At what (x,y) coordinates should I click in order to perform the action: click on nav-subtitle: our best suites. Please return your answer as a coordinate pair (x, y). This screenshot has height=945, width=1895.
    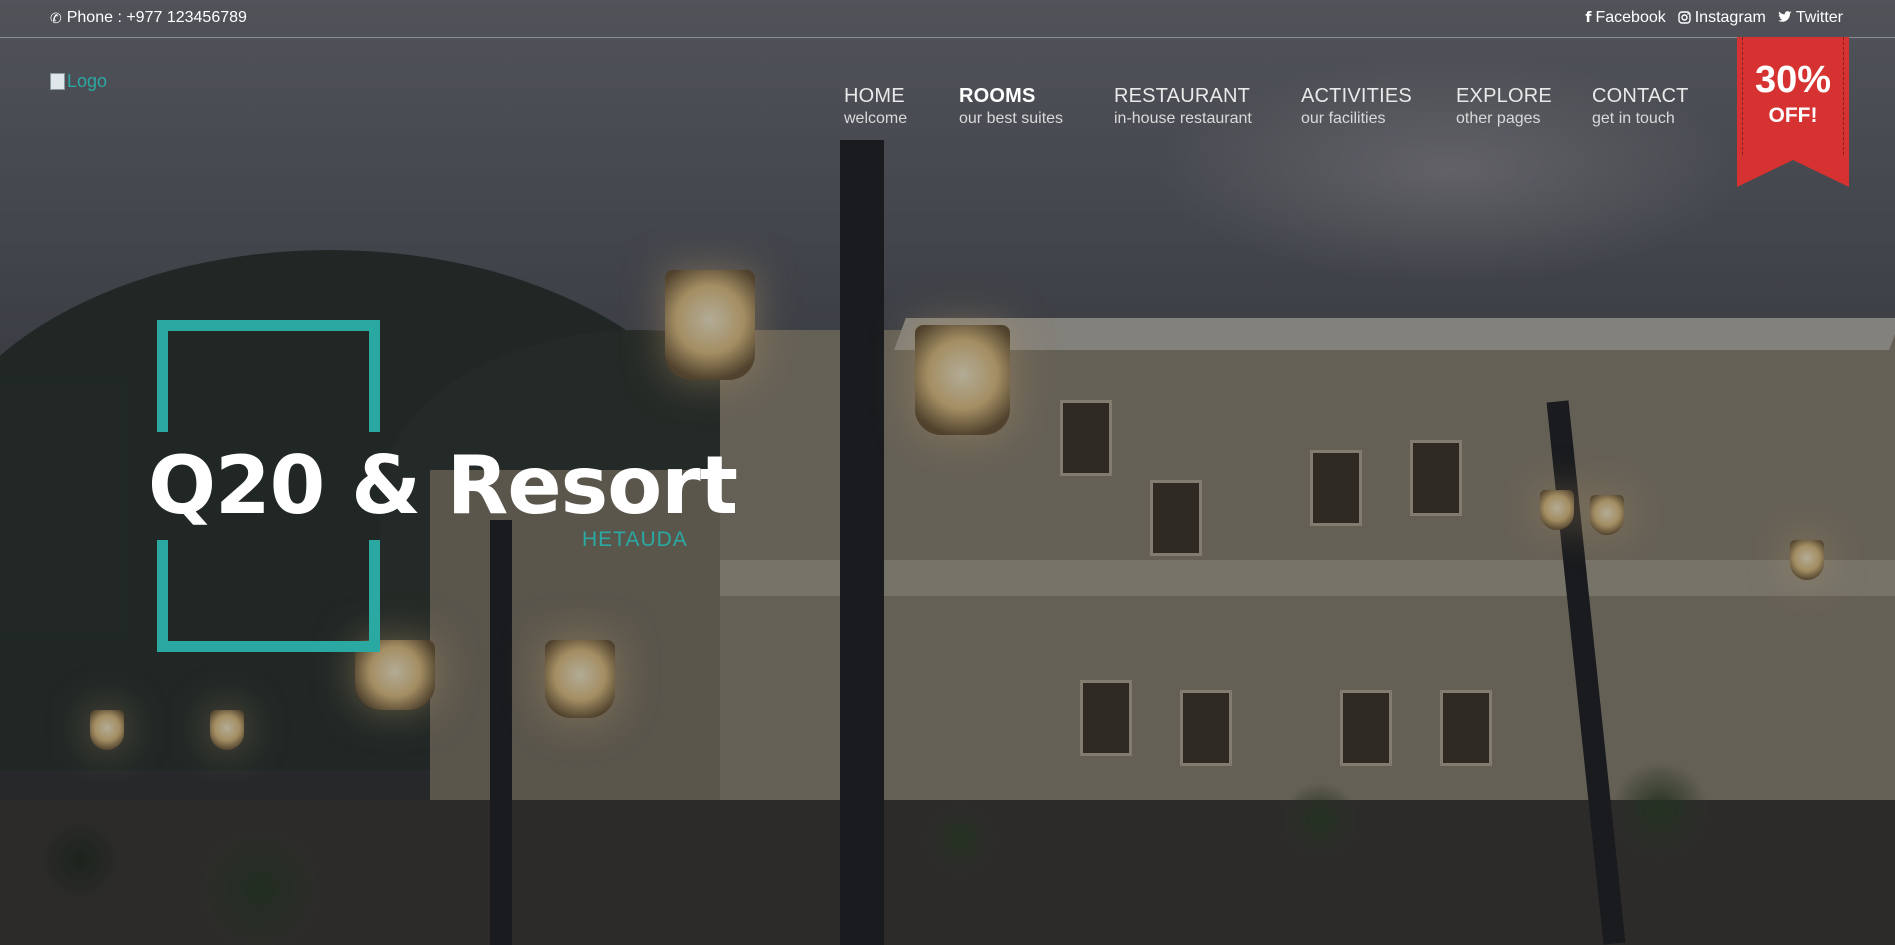
    Looking at the image, I should click on (1011, 118).